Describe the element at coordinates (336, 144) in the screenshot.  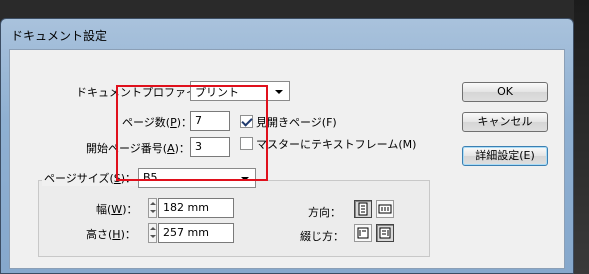
I see `master-text-frame-label: マスターにテキストフレーム(M)` at that location.